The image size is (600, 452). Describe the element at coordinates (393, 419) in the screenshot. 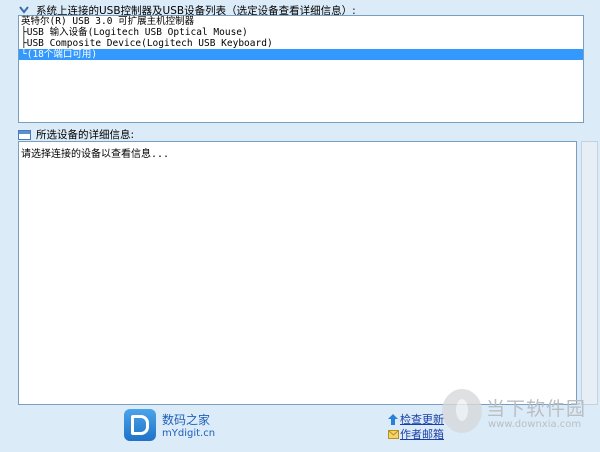

I see `up-arrow-icon` at that location.